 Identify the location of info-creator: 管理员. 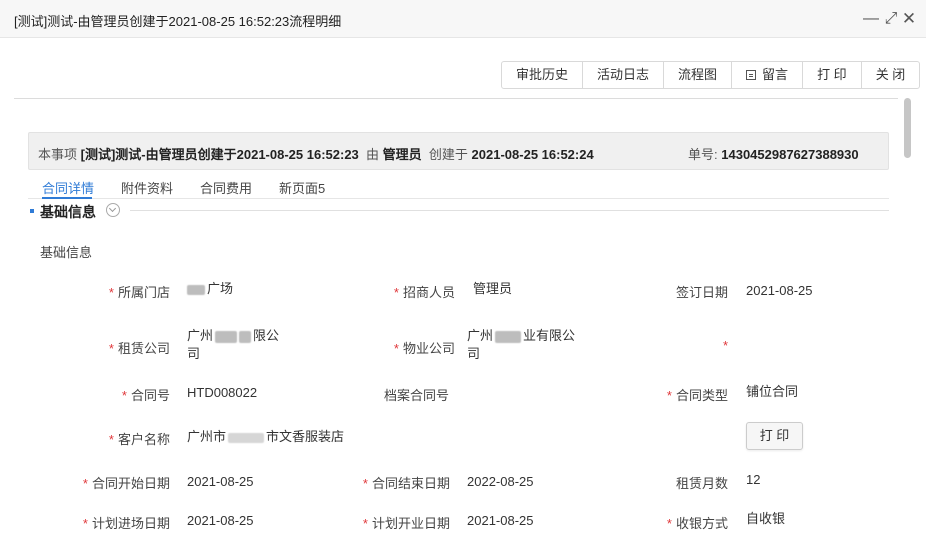
(402, 154).